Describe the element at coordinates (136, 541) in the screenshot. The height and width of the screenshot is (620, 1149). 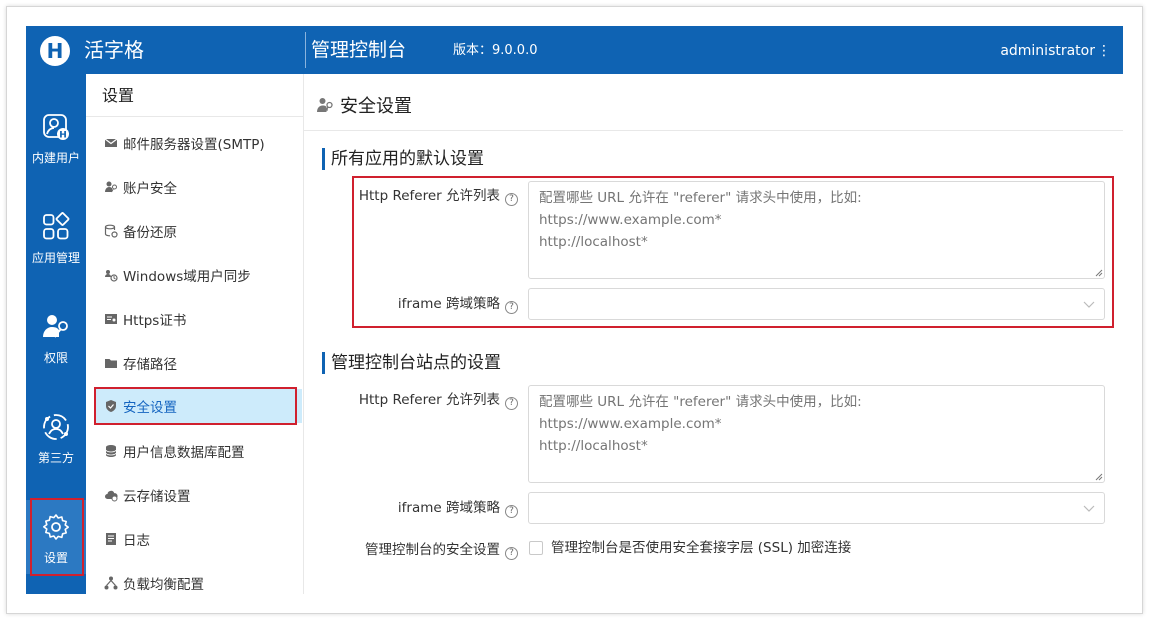
I see `sidebar-item-label: 日志` at that location.